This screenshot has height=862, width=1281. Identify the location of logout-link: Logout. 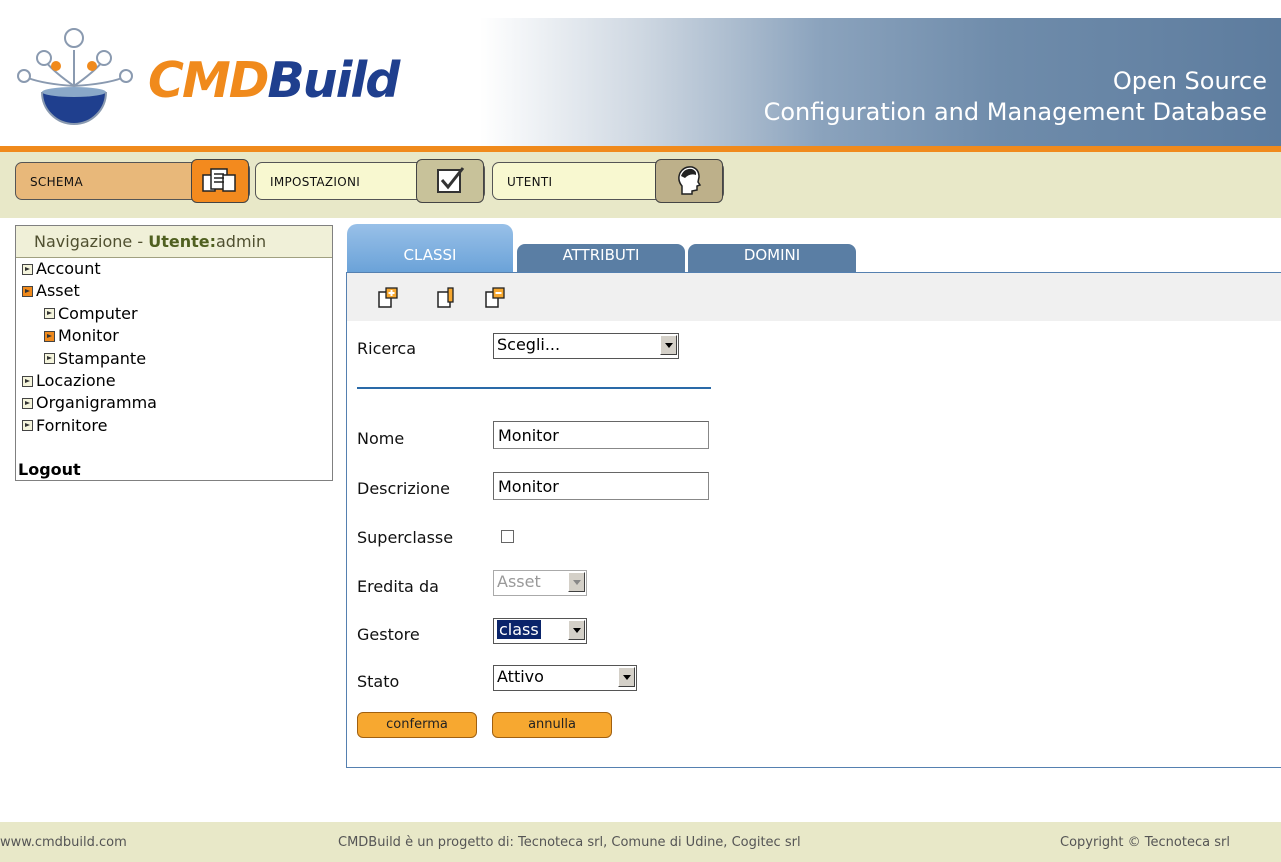
(49, 469).